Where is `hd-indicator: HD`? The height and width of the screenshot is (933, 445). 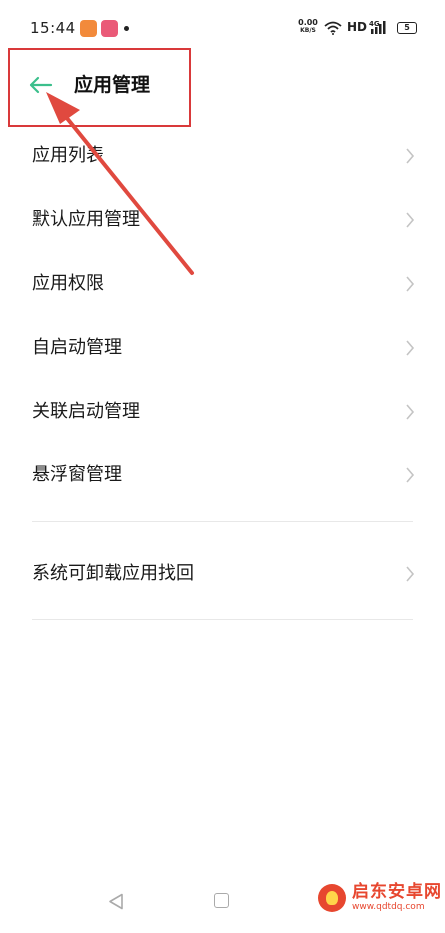 hd-indicator: HD is located at coordinates (357, 27).